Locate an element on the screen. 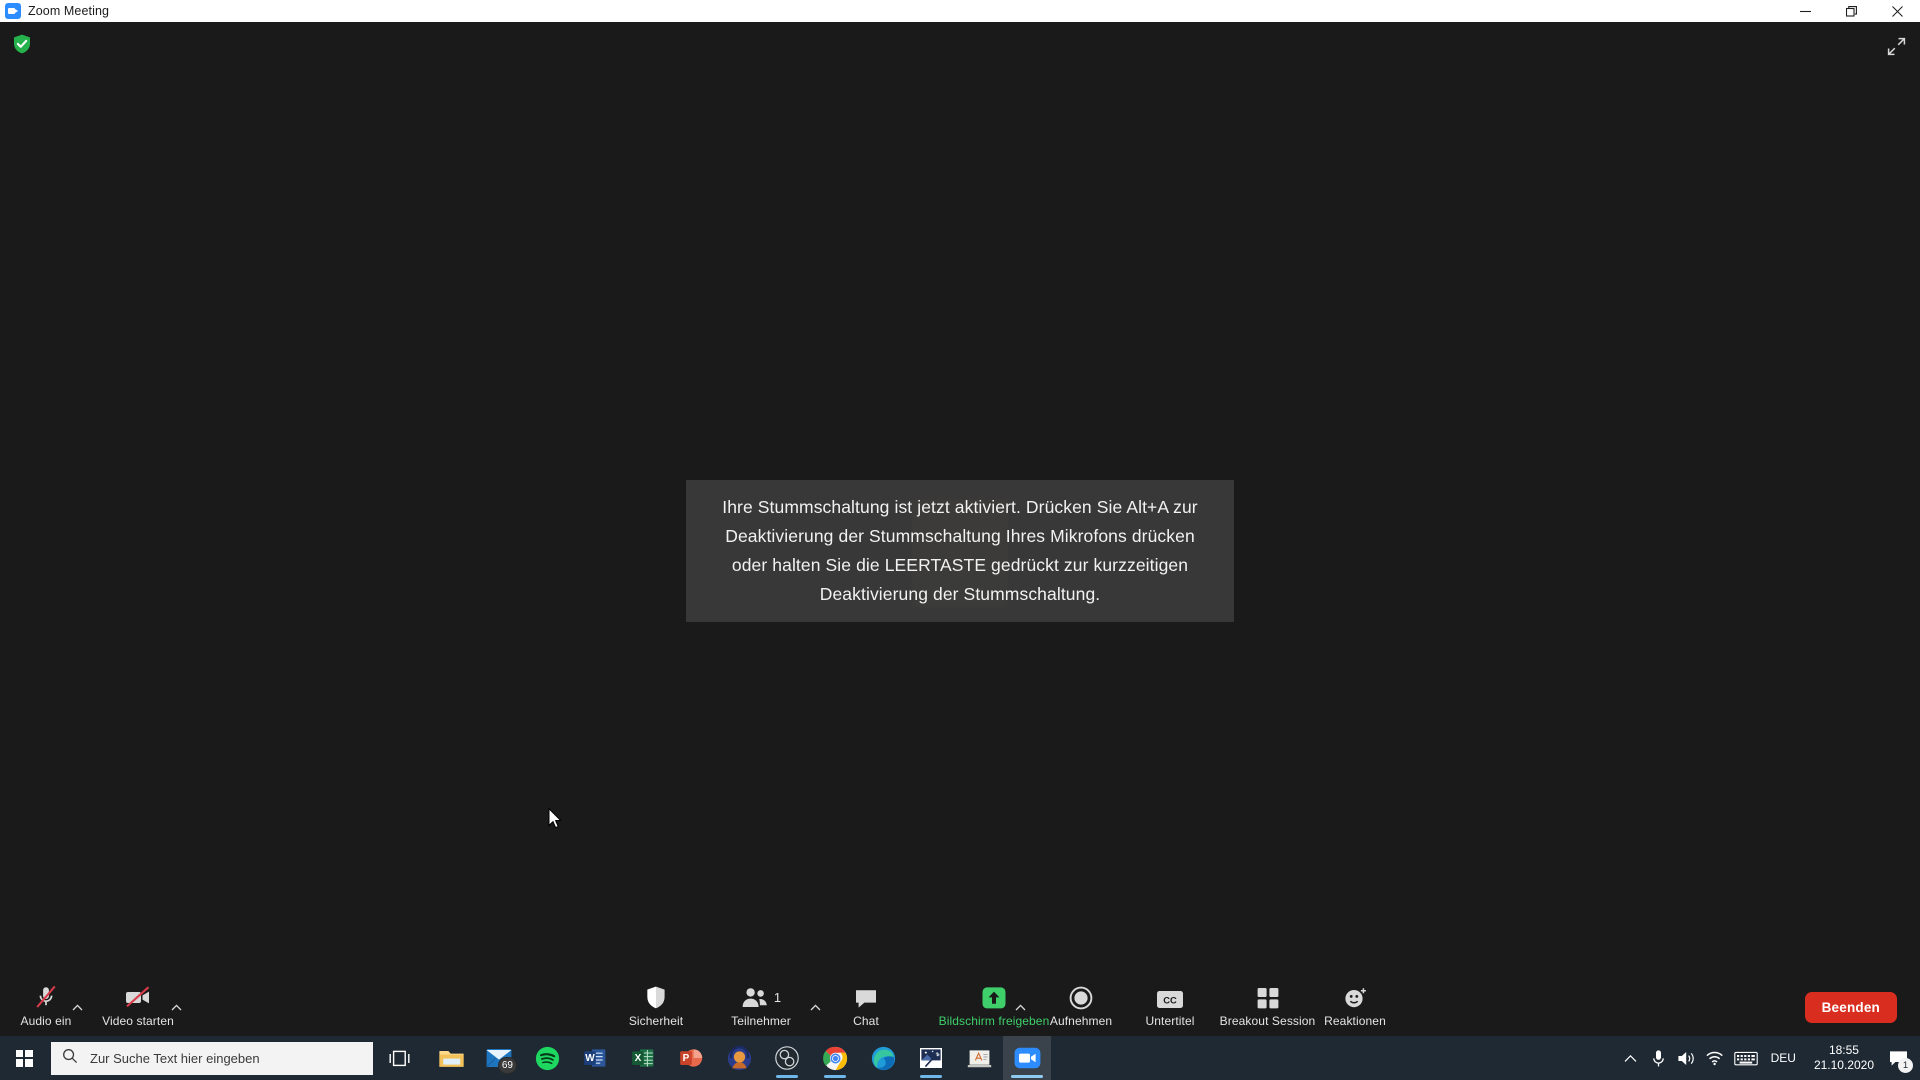  toolbar-participants-button: 1 Teilnehmer is located at coordinates (761, 1009).